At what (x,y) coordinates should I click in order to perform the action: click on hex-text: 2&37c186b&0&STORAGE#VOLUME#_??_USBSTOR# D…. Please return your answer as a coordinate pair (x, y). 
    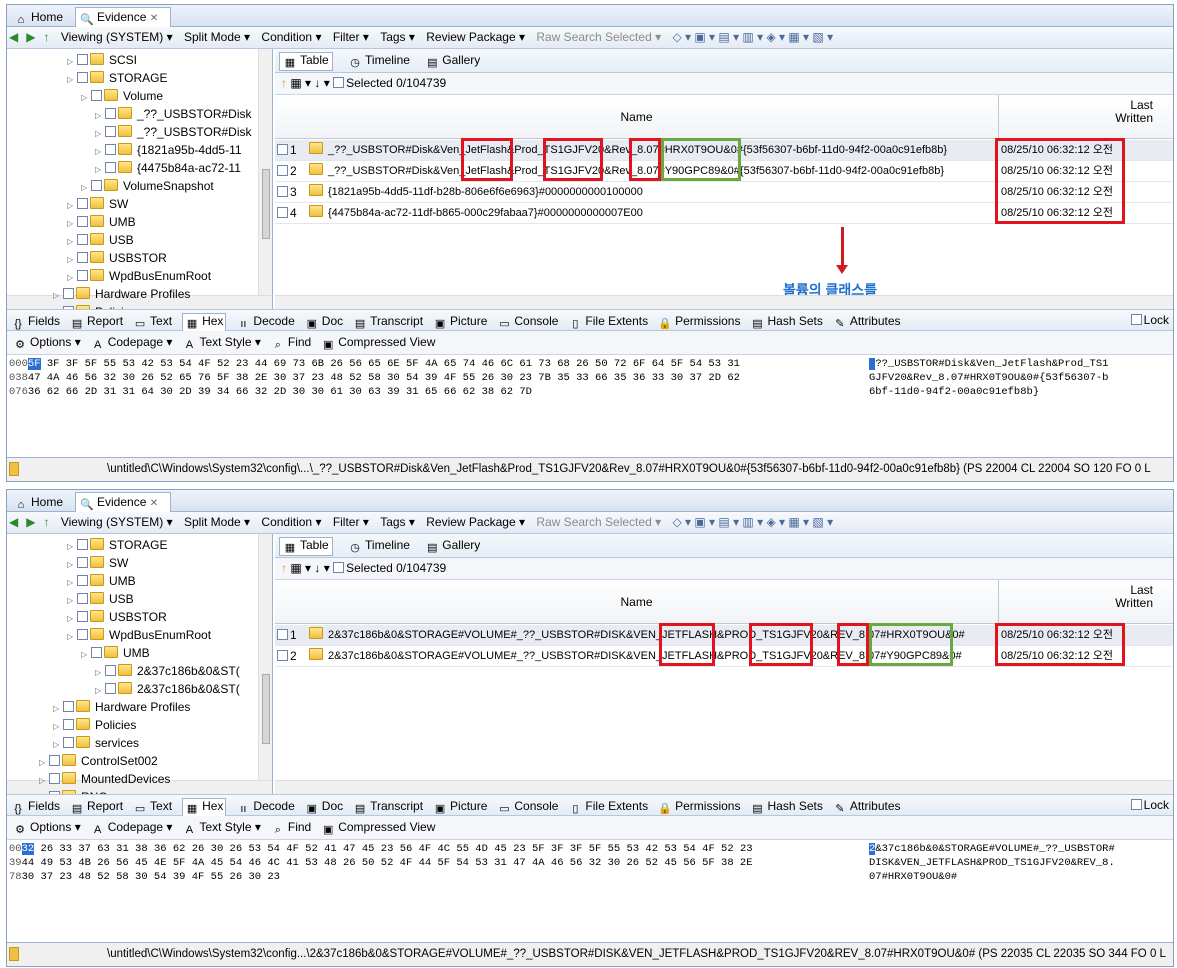
    Looking at the image, I should click on (1018, 889).